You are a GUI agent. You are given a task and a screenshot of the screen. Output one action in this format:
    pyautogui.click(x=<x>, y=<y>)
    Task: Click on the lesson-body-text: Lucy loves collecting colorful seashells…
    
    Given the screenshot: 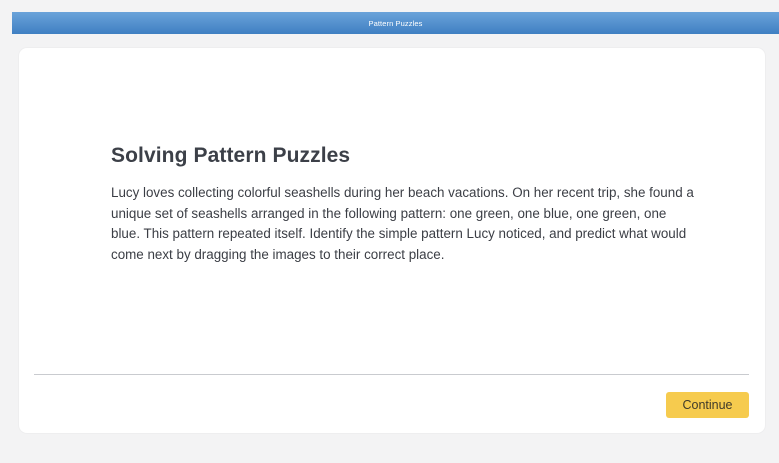 What is the action you would take?
    pyautogui.click(x=402, y=223)
    